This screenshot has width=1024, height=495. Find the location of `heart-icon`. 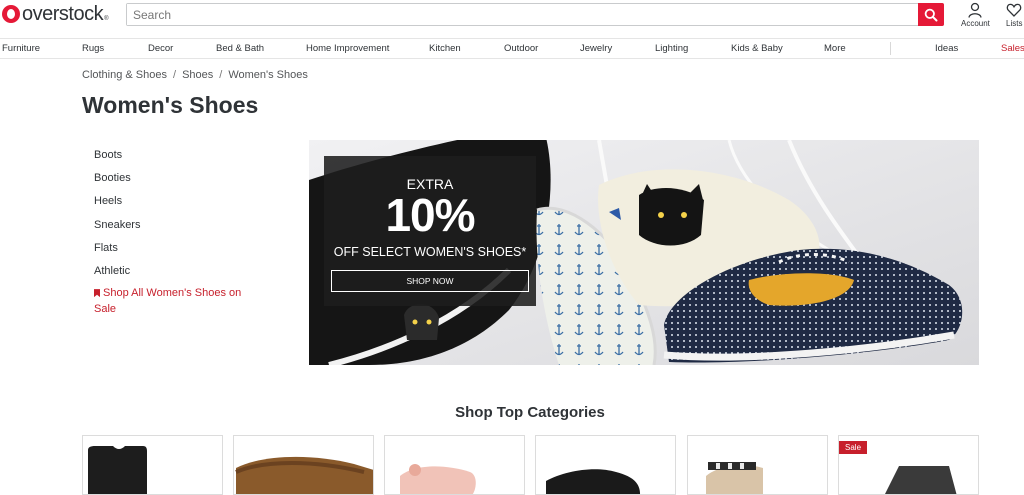

heart-icon is located at coordinates (1014, 10).